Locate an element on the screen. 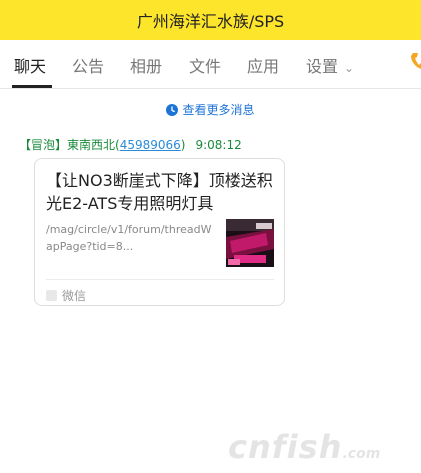  paren-close: ) is located at coordinates (183, 145).